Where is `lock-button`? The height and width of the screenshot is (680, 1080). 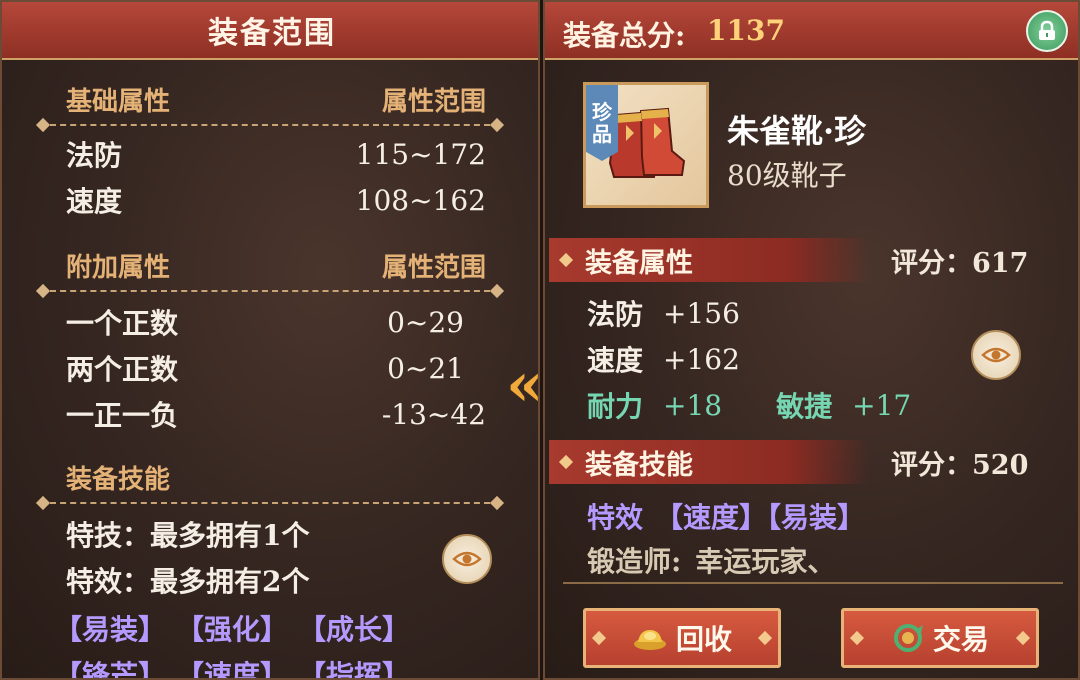 lock-button is located at coordinates (1047, 31).